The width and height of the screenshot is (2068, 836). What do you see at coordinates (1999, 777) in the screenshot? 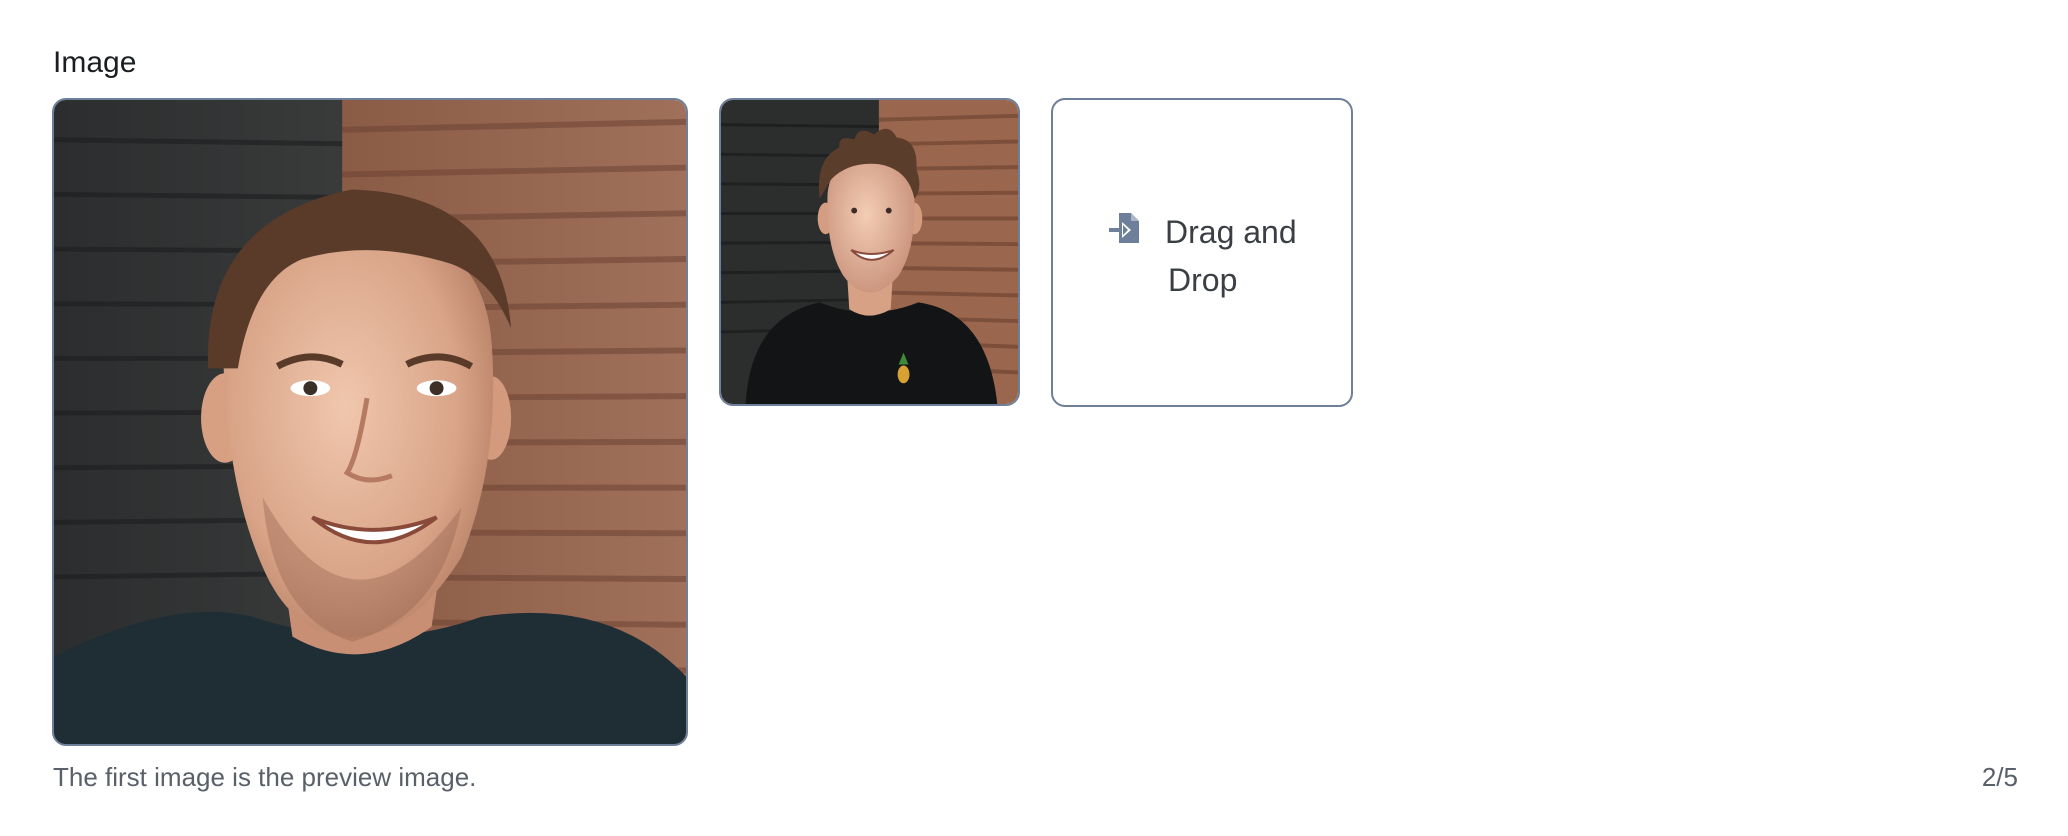
I see `image-count: 2/5` at bounding box center [1999, 777].